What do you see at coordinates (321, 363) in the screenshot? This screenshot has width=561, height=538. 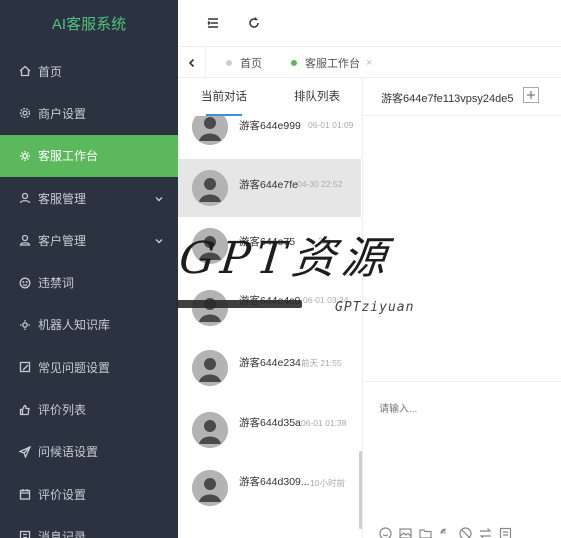 I see `conversation-time: 前天 21:55` at bounding box center [321, 363].